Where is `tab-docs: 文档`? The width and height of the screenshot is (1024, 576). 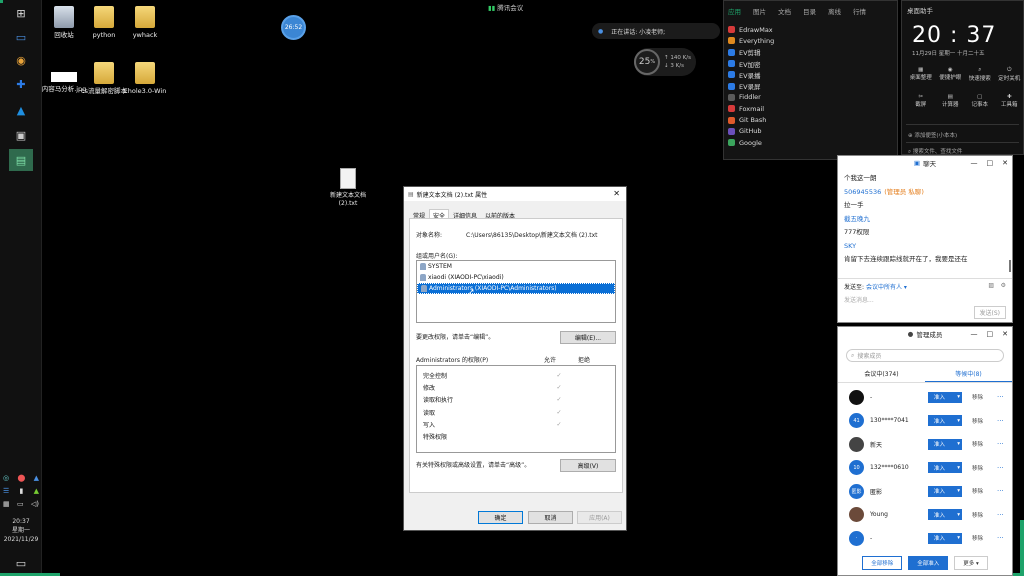 tab-docs: 文档 is located at coordinates (784, 11).